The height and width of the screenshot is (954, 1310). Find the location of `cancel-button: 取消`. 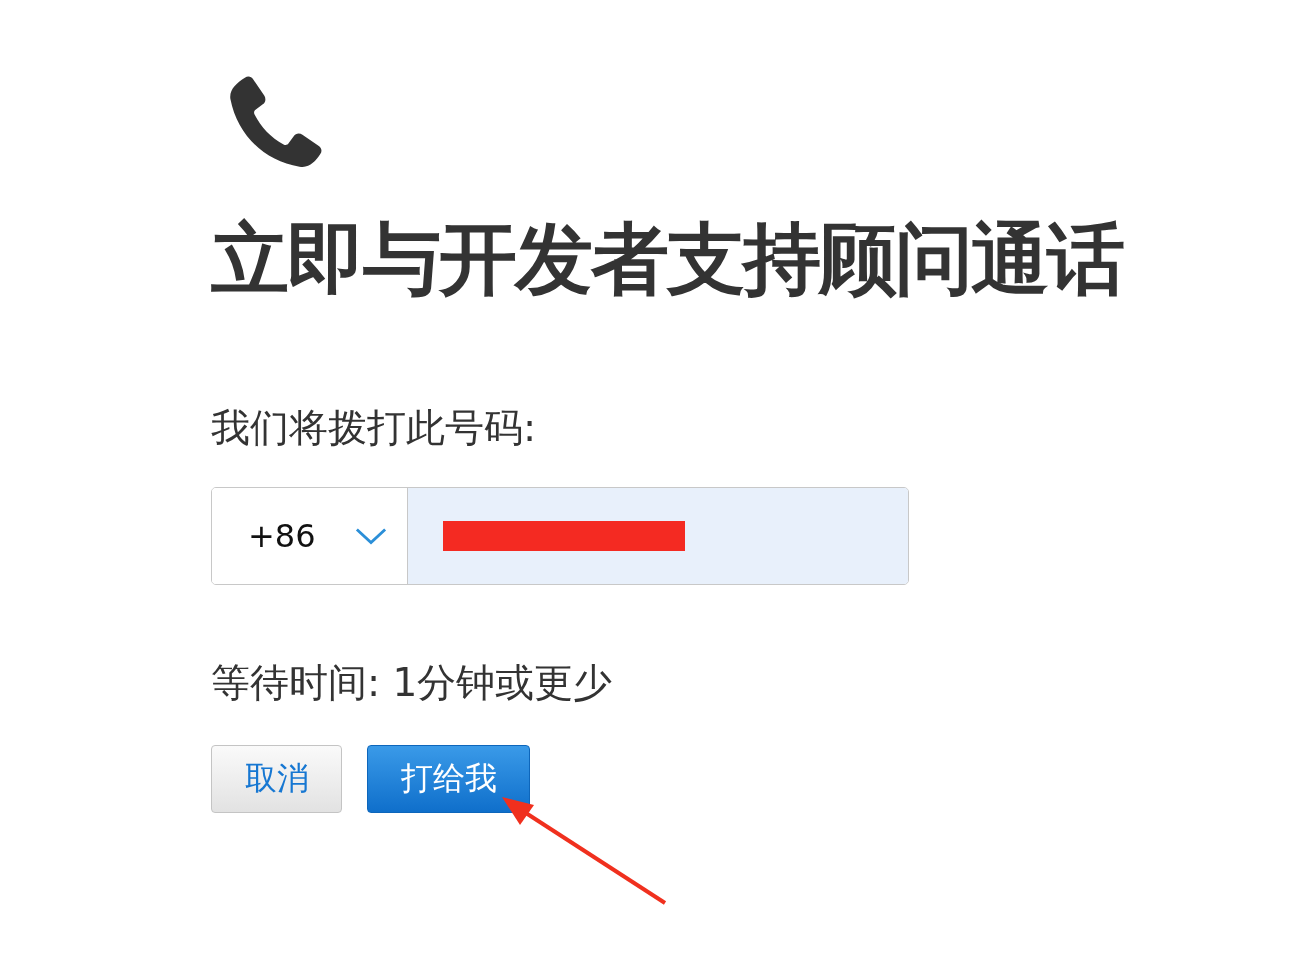

cancel-button: 取消 is located at coordinates (276, 779).